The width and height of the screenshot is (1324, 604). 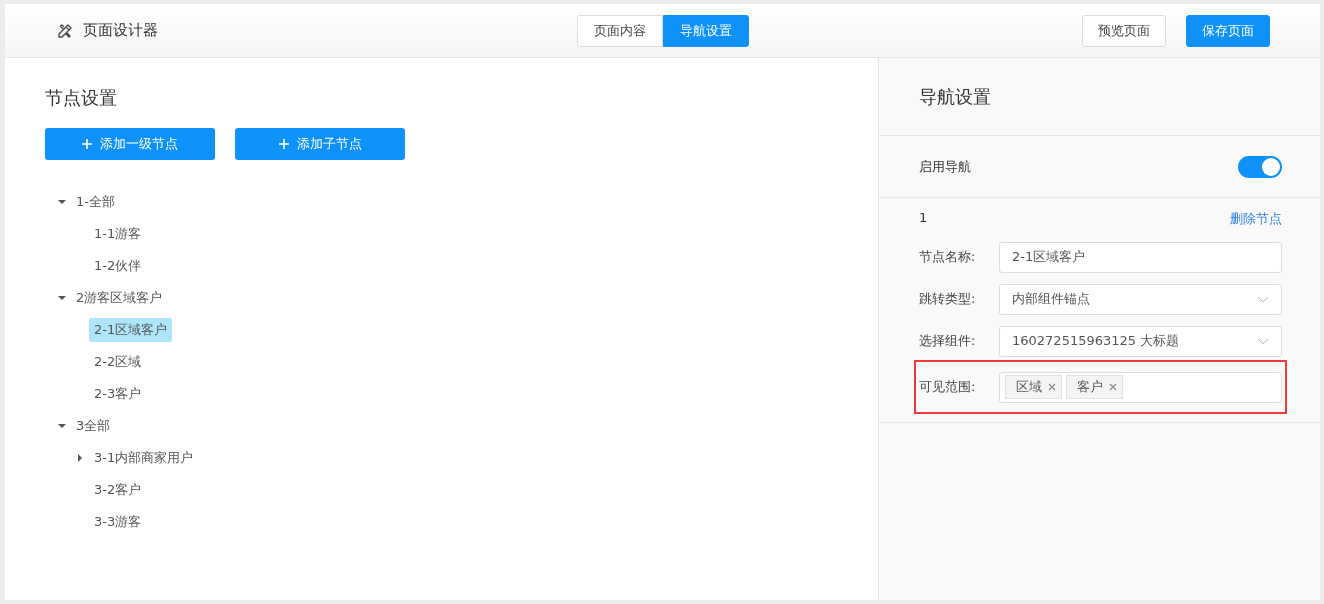 I want to click on tree-node: 1-全部, so click(x=95, y=202).